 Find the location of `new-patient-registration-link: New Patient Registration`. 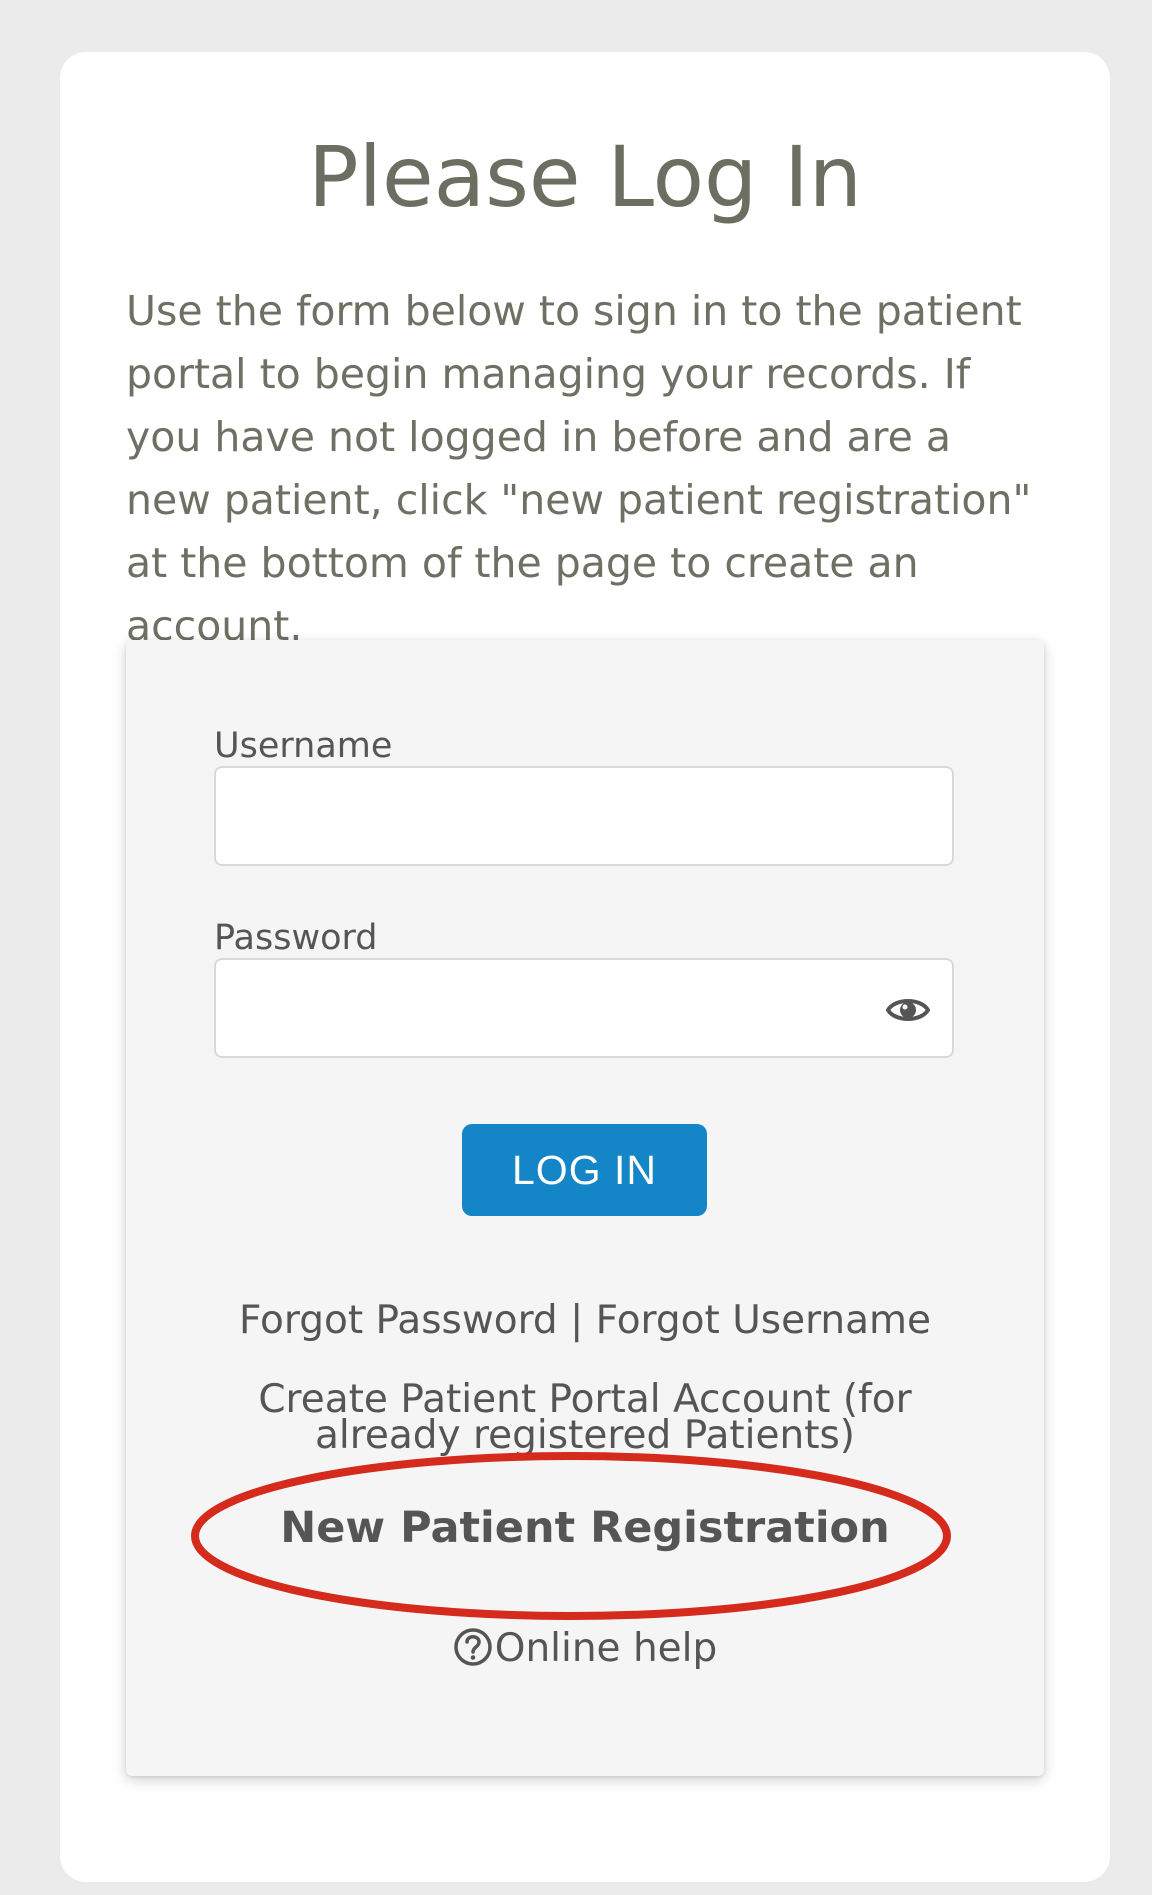

new-patient-registration-link: New Patient Registration is located at coordinates (584, 1528).